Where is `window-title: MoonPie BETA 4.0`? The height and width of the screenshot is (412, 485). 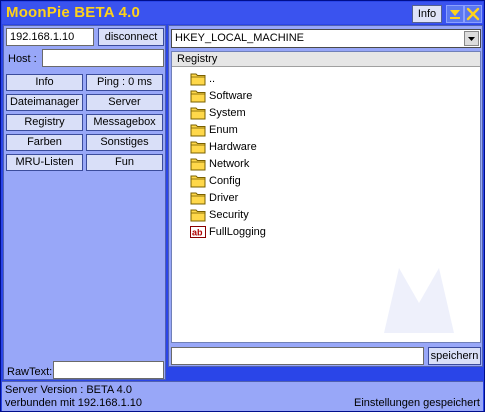 window-title: MoonPie BETA 4.0 is located at coordinates (73, 12).